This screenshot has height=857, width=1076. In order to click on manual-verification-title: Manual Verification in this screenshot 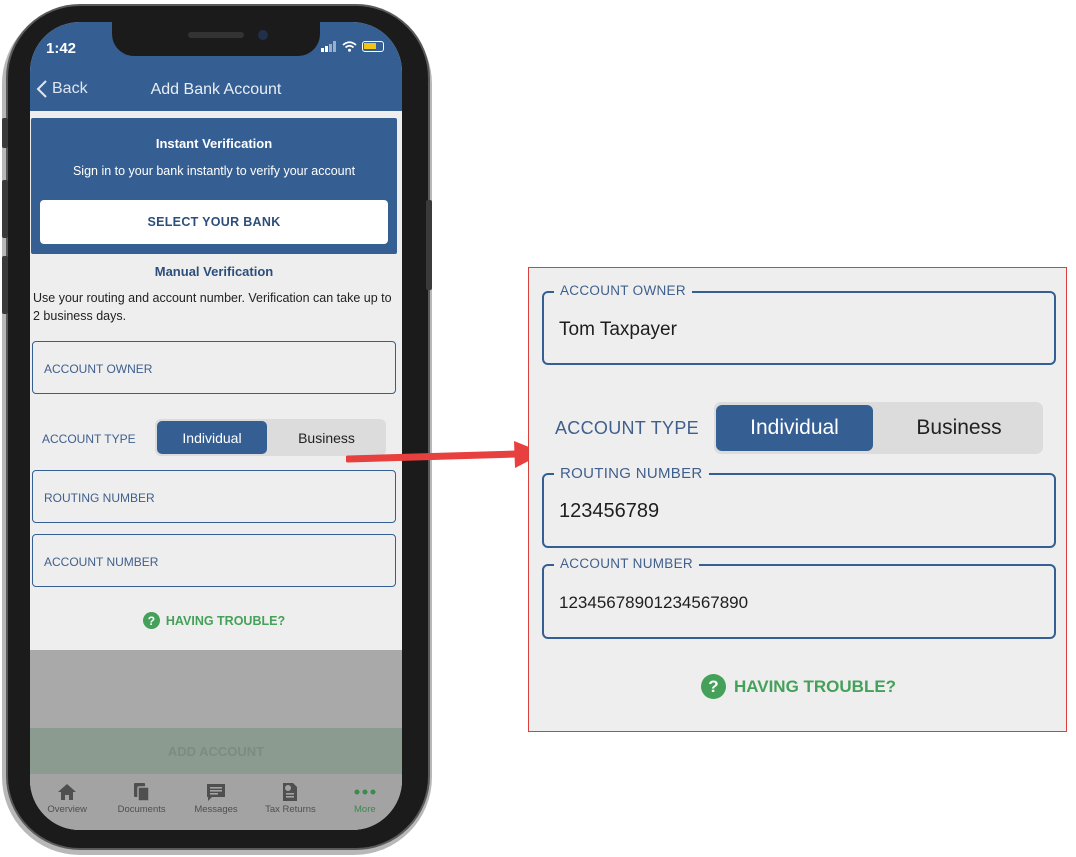, I will do `click(214, 271)`.